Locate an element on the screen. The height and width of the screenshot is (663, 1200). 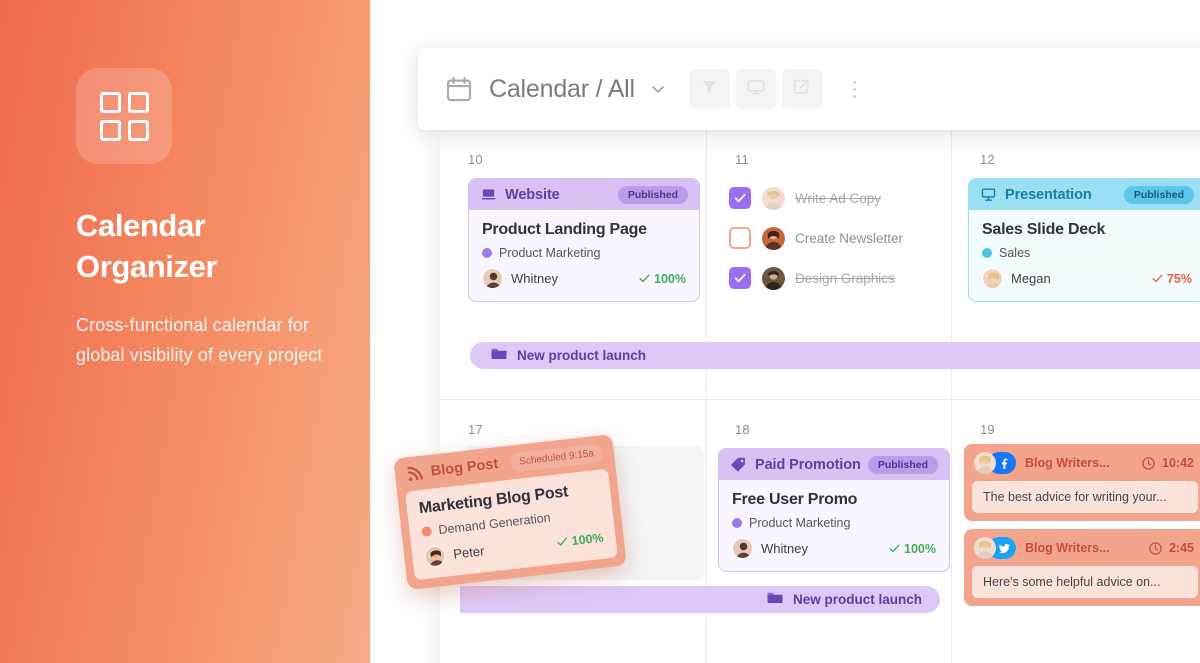
event-type-label: Paid Promotion is located at coordinates (808, 464).